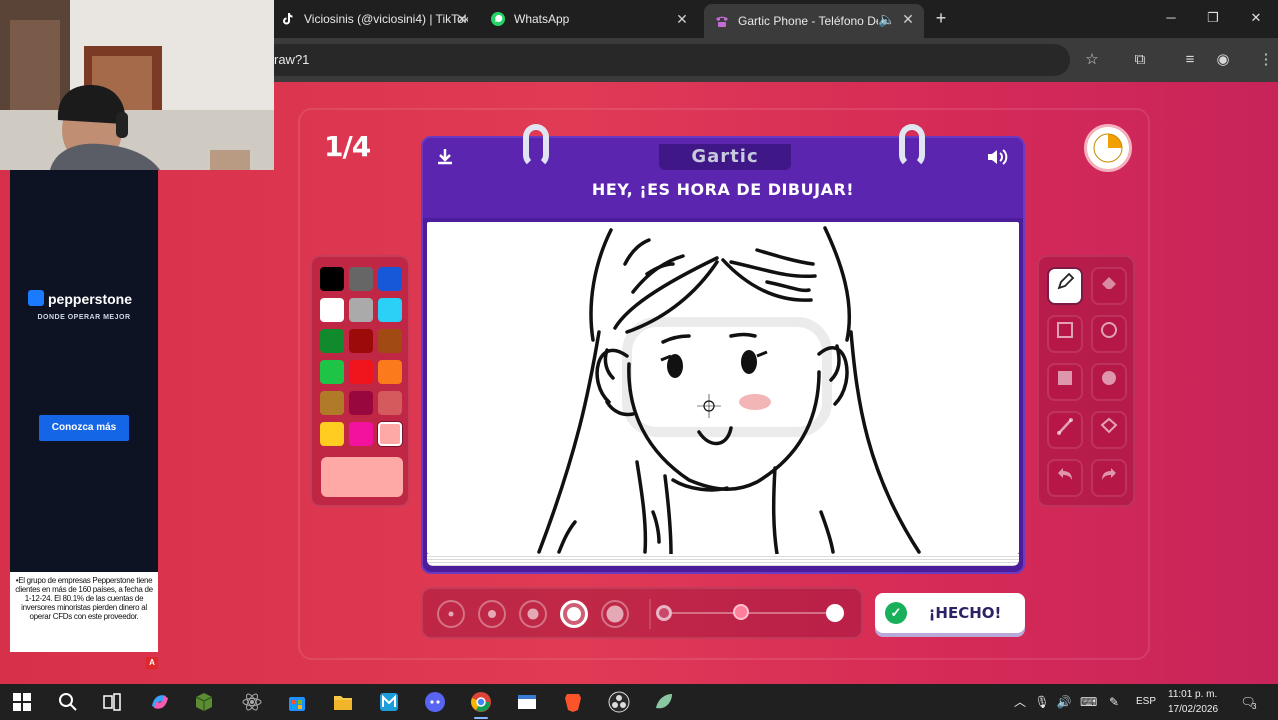  I want to click on clock-time: 11:01 p. m., so click(1192, 694).